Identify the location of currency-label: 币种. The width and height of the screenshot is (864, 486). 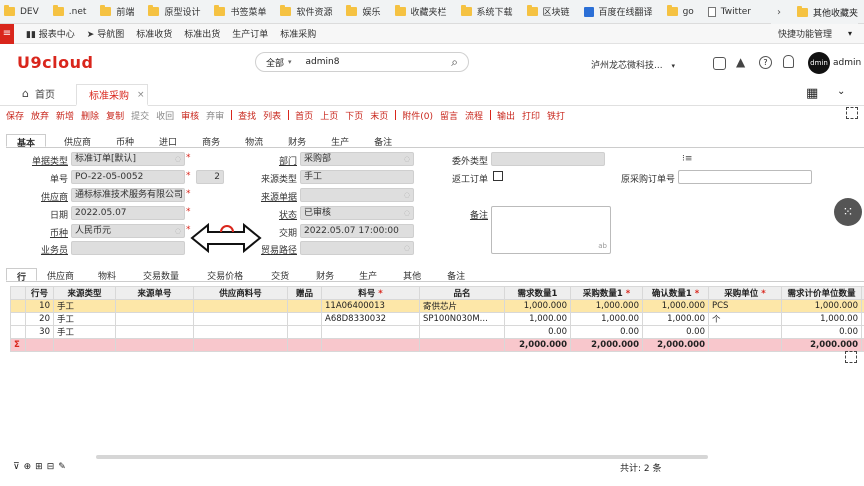
(44, 232).